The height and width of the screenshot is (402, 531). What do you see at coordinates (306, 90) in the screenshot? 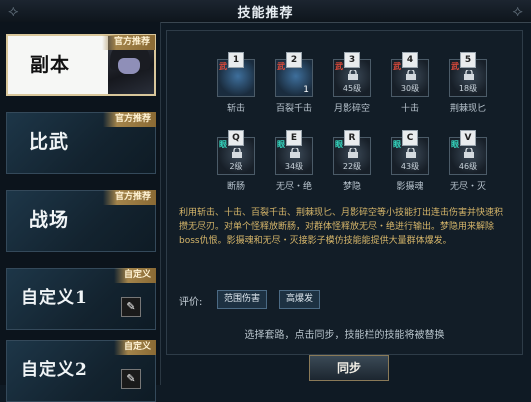
I see `skill-count: 1` at bounding box center [306, 90].